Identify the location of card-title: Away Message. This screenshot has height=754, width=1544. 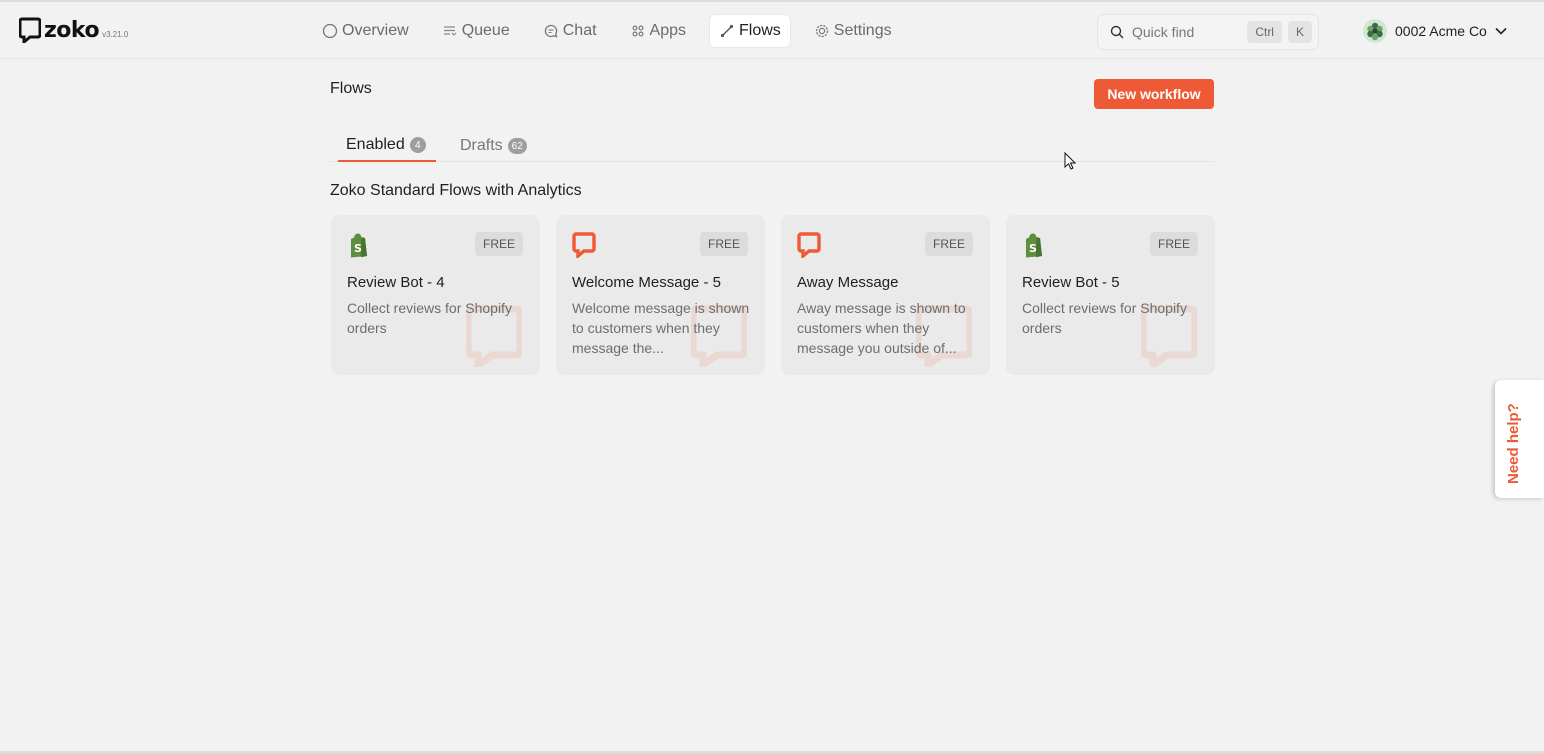
(848, 282).